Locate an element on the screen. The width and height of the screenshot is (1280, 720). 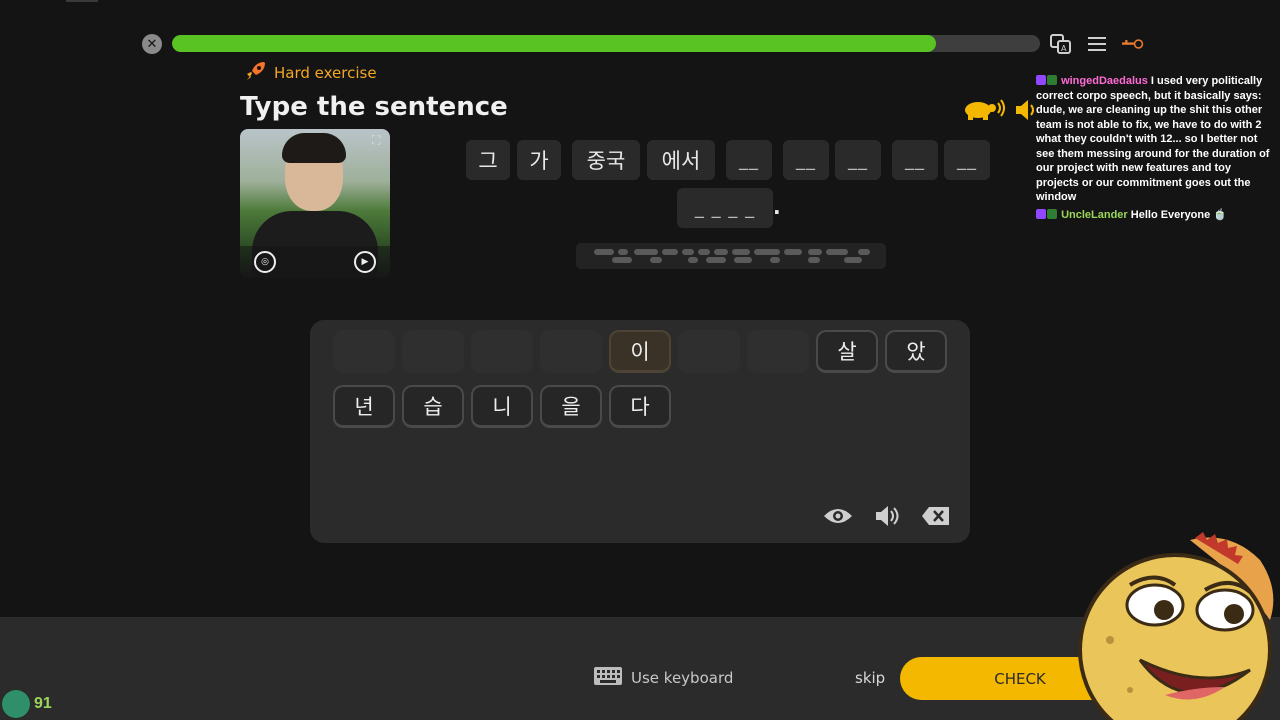
chat-message: UncleLander Hello Everyone 🍵 is located at coordinates (1156, 215).